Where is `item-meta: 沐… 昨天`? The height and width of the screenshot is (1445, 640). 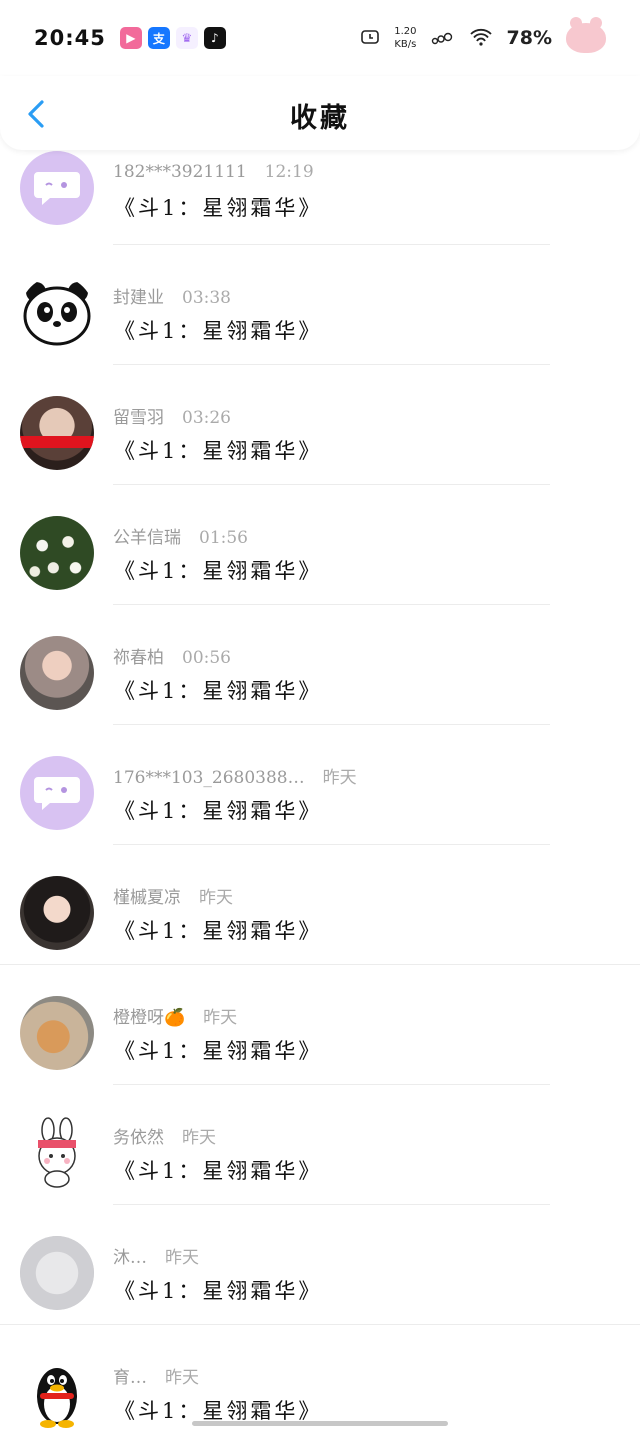
item-meta: 沐… 昨天 is located at coordinates (156, 1255).